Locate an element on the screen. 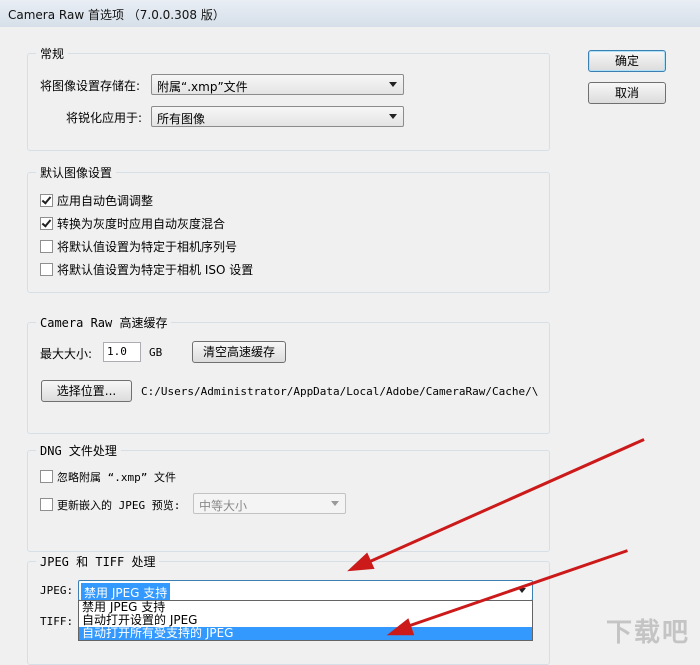  update-preview-label: 更新嵌入的 JPEG 预览: is located at coordinates (119, 505).